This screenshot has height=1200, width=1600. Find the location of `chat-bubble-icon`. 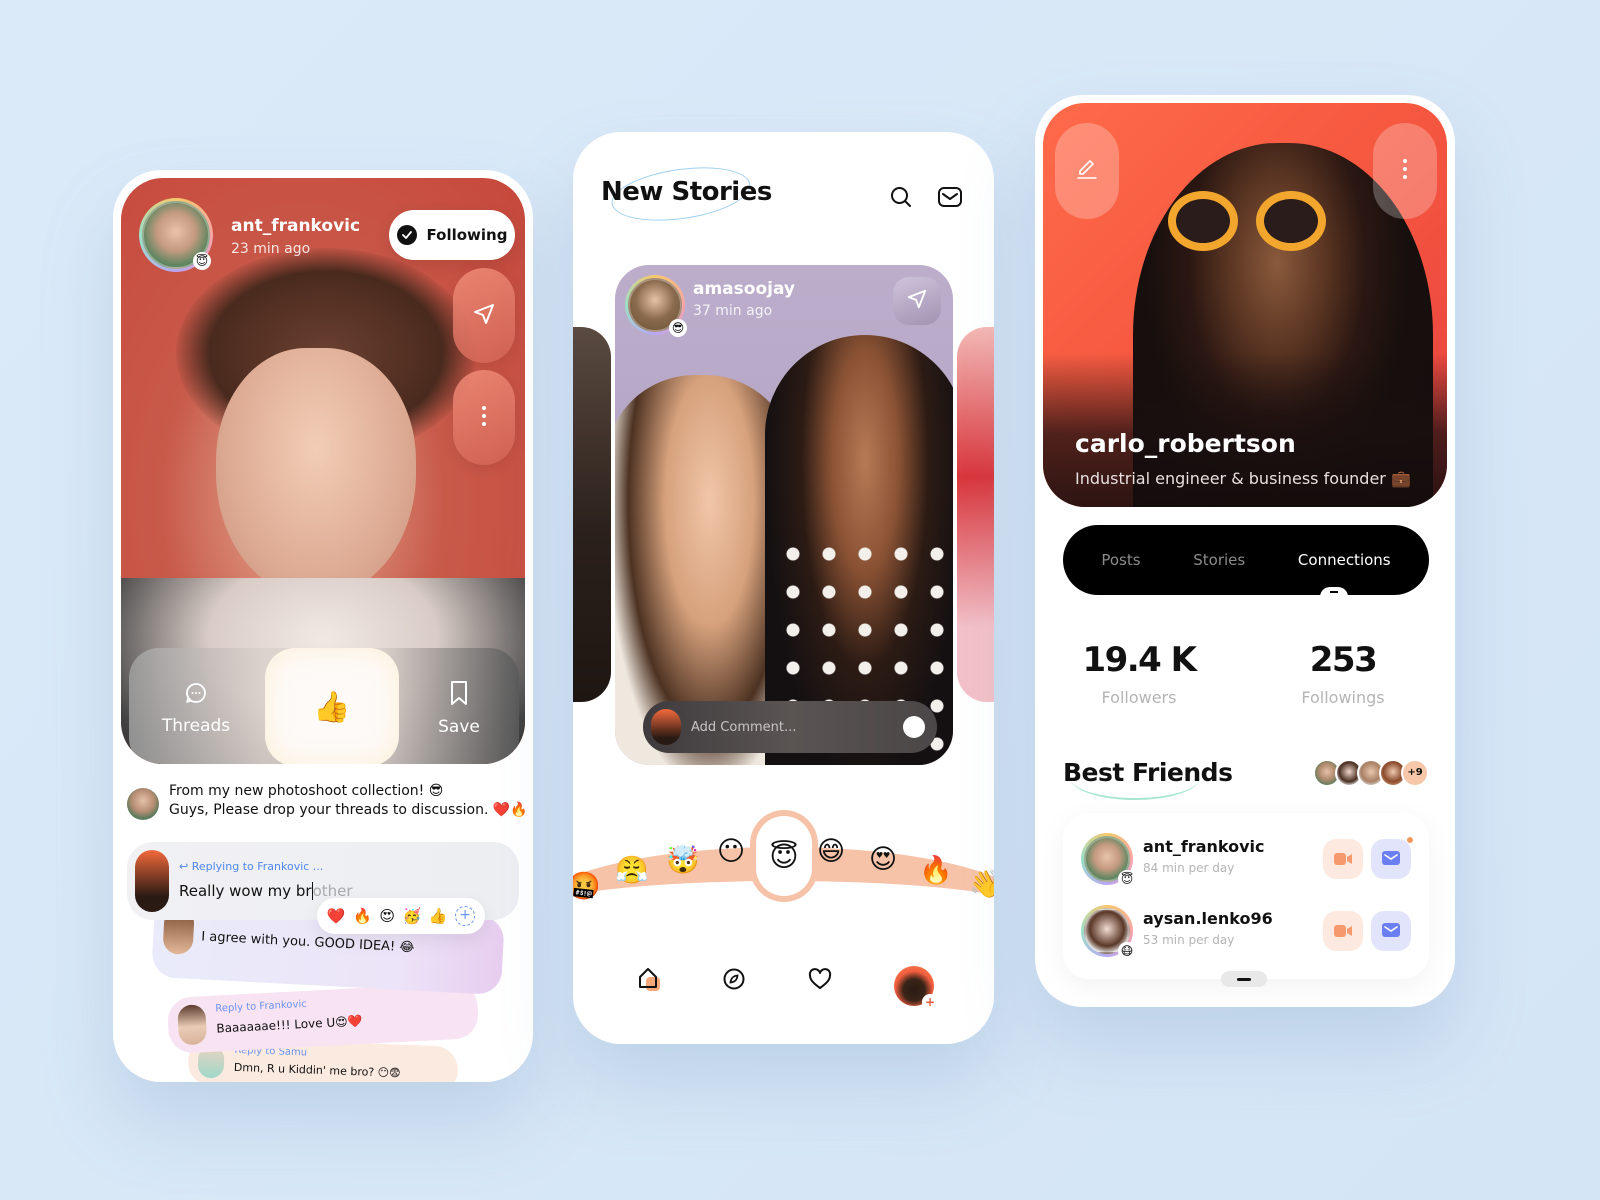

chat-bubble-icon is located at coordinates (196, 695).